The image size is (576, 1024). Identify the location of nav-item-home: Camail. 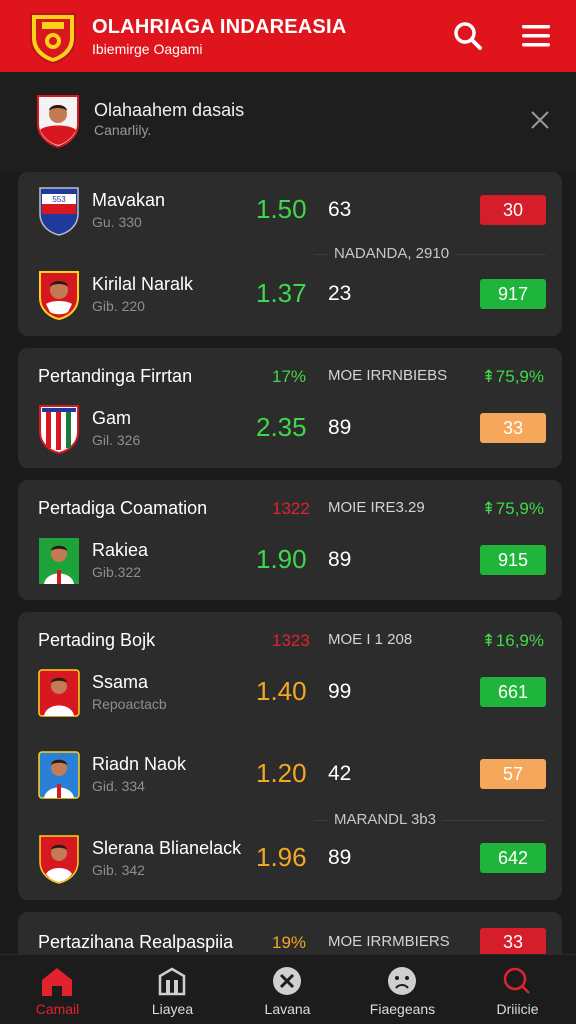
(57, 989).